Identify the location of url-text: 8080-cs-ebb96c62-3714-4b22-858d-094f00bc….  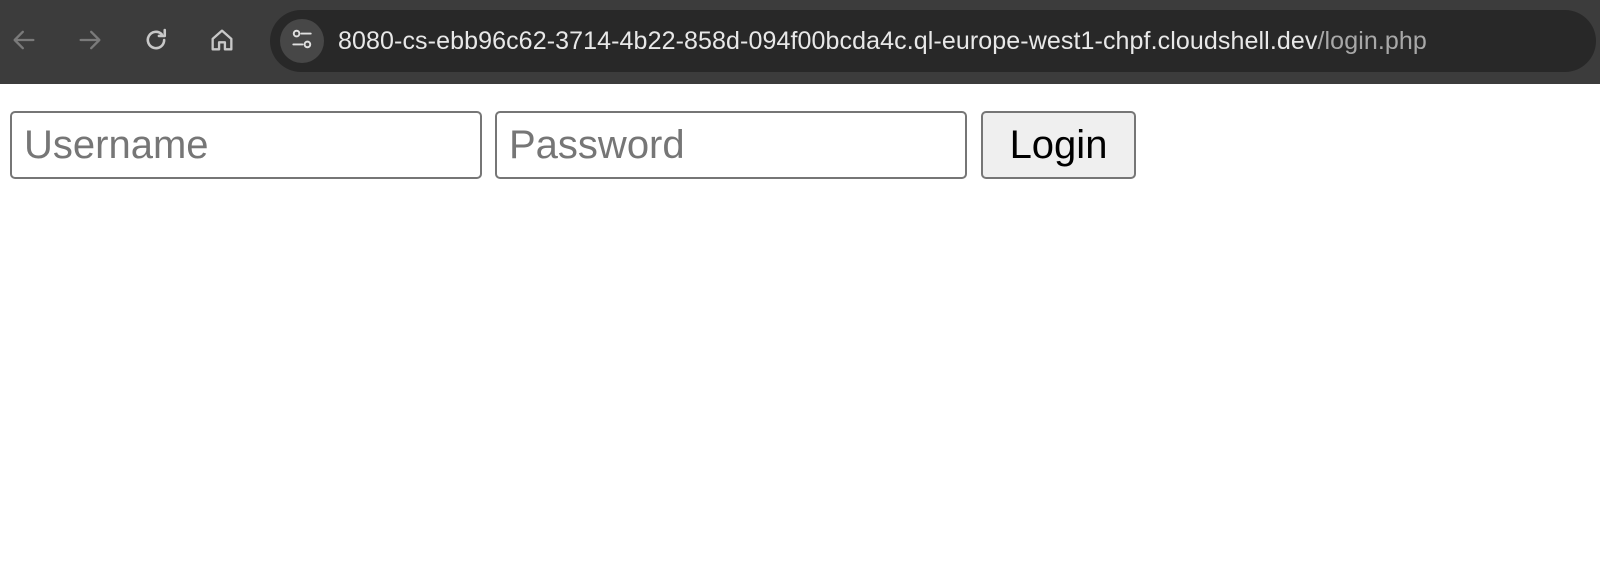
(882, 41).